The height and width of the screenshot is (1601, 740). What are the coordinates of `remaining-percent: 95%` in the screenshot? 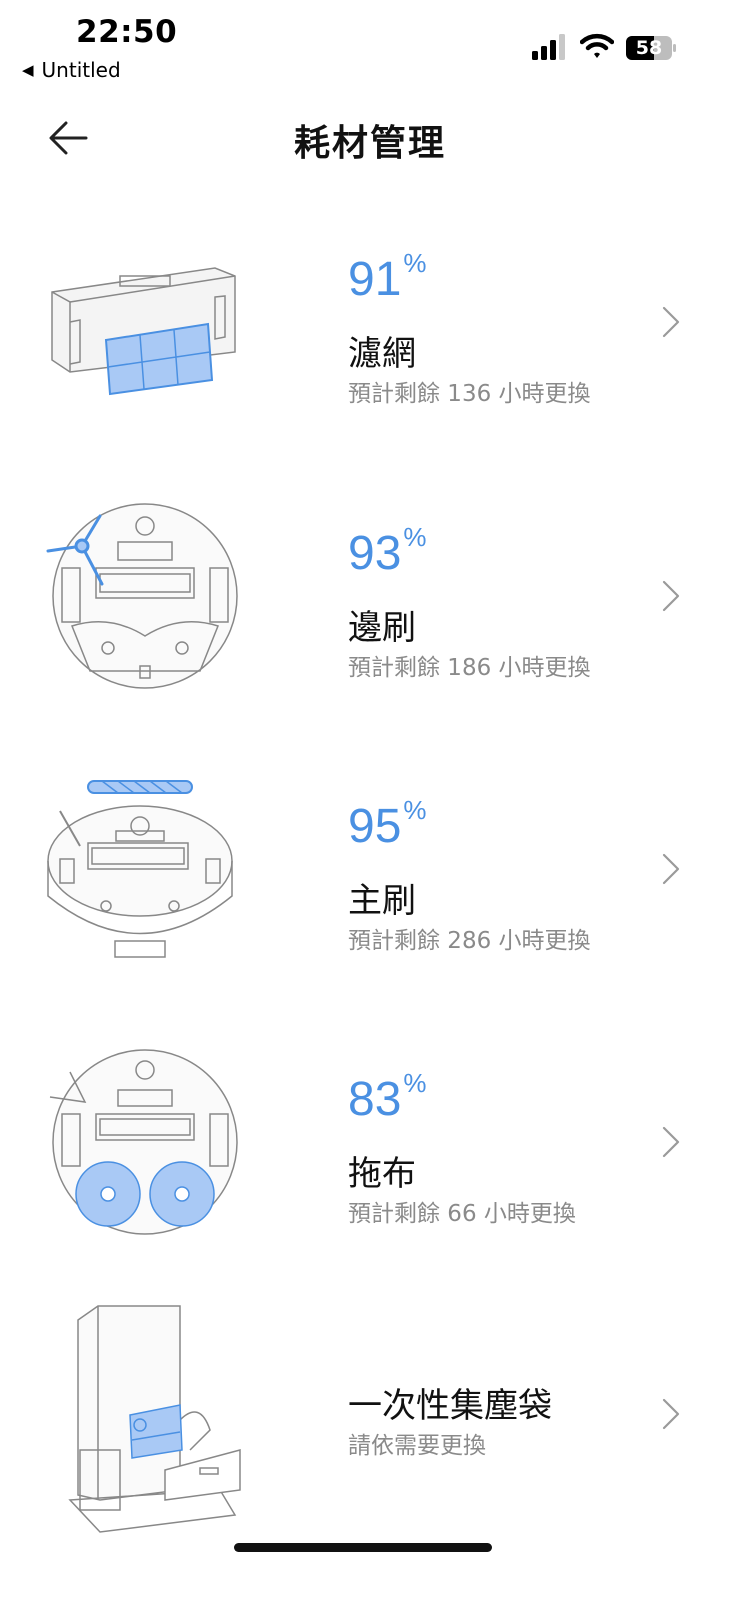 It's located at (387, 824).